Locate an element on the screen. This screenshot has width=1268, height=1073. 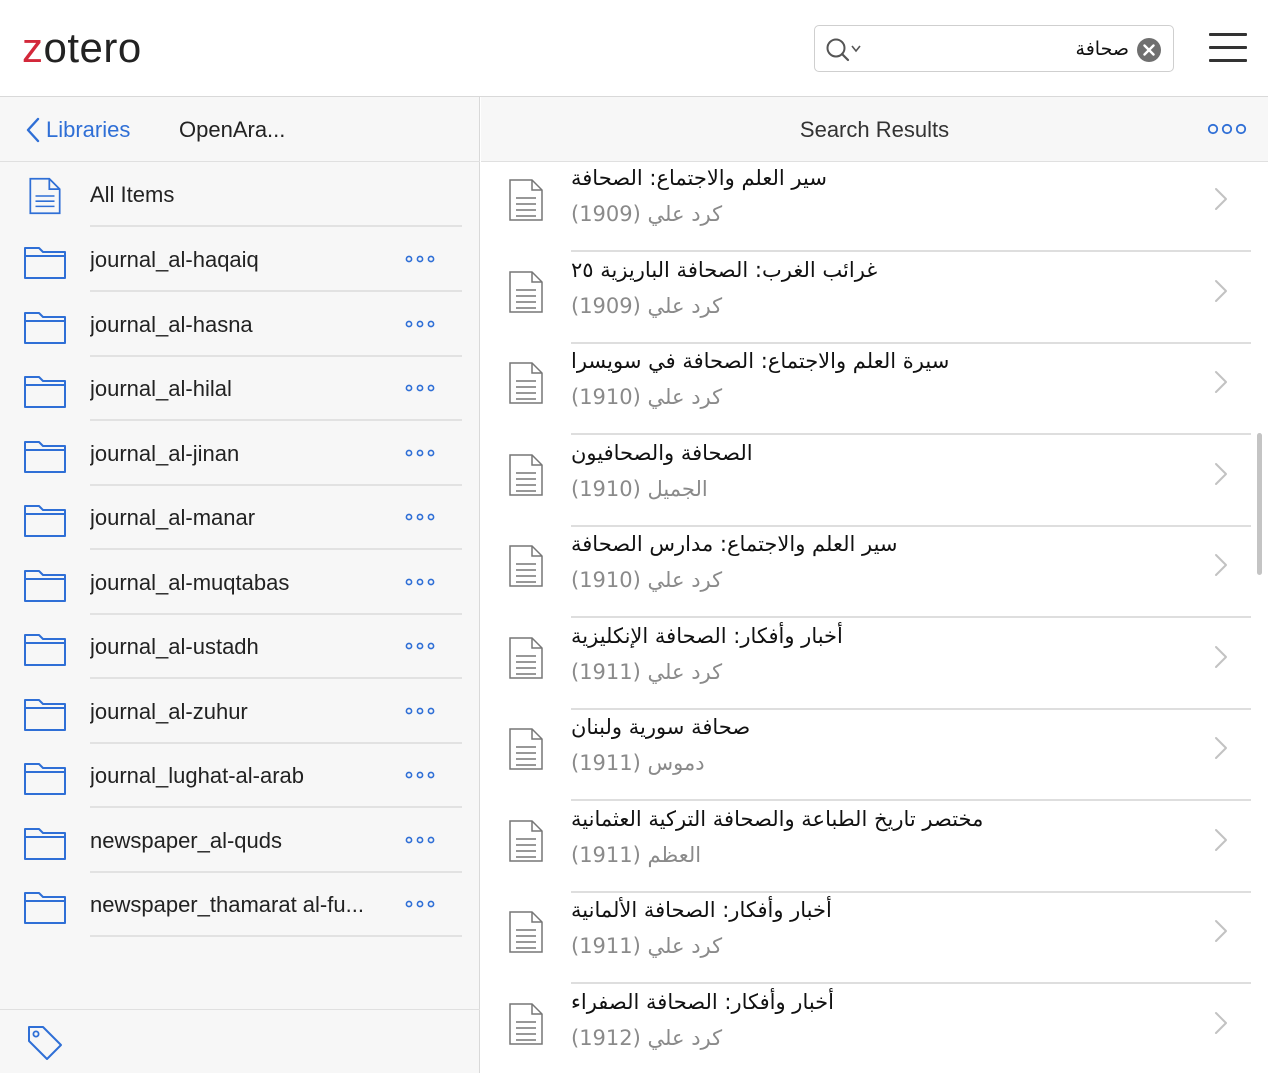
result-author: دموس is located at coordinates (676, 763).